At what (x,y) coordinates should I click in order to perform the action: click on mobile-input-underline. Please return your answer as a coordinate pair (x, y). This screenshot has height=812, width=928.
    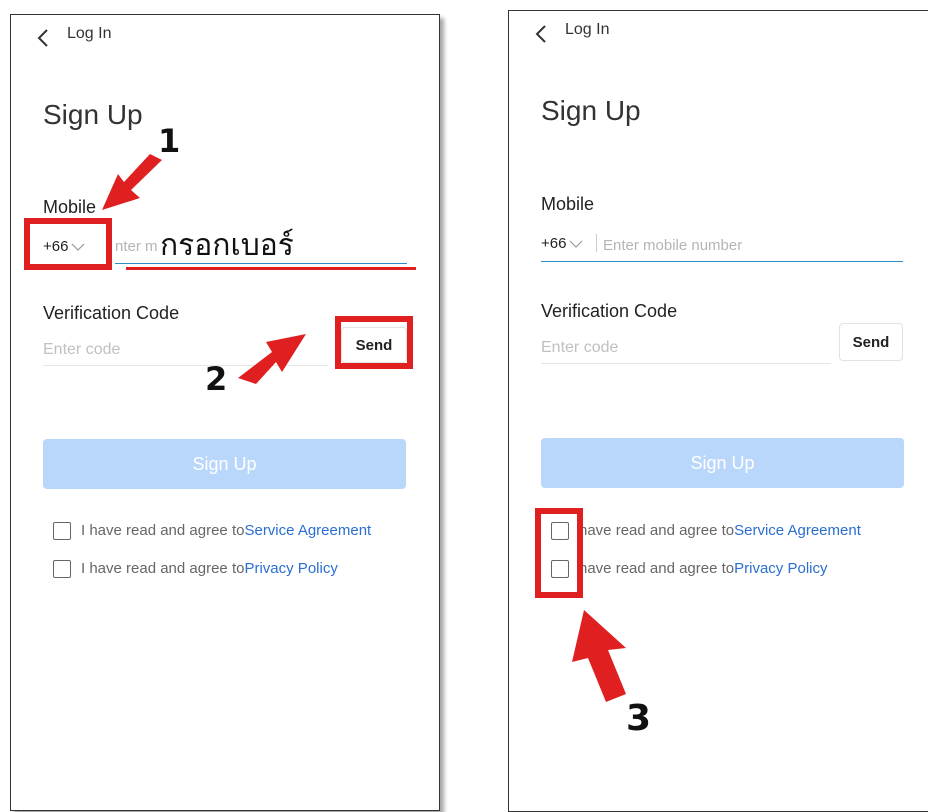
    Looking at the image, I should click on (722, 261).